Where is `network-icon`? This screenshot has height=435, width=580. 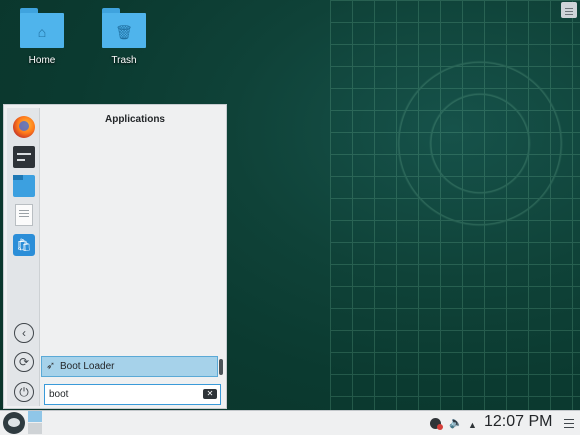
network-icon is located at coordinates (436, 424).